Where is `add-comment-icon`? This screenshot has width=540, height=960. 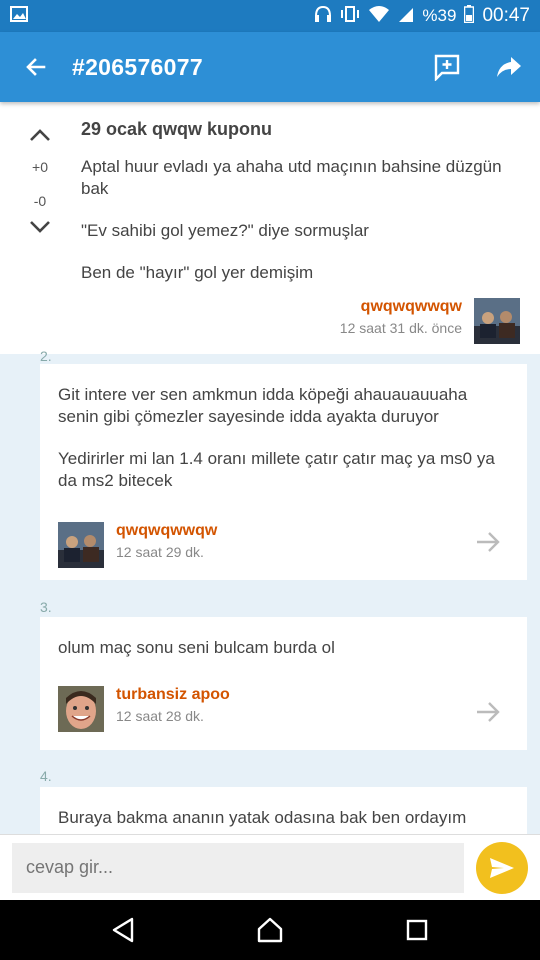
add-comment-icon is located at coordinates (447, 67).